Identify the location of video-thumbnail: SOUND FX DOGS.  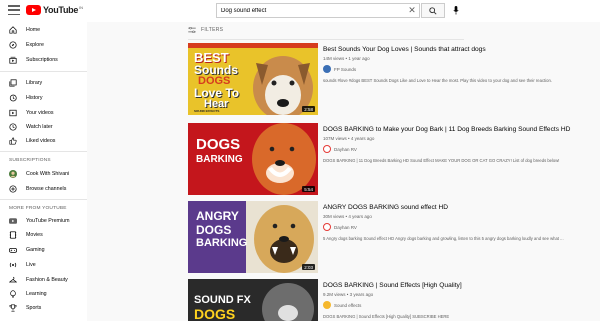
(253, 300).